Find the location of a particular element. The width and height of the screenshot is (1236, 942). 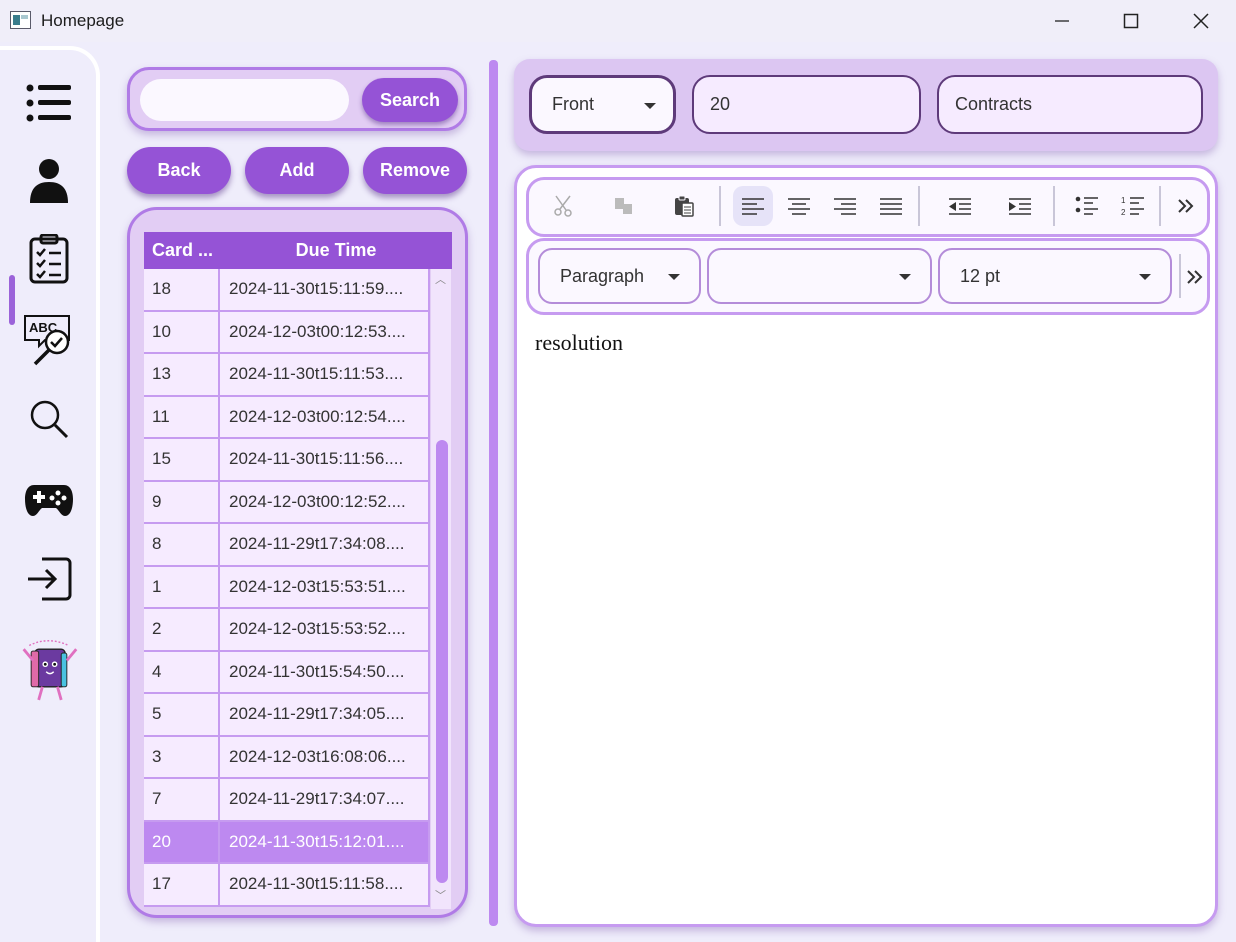

format-overflow-button is located at coordinates (1195, 277).